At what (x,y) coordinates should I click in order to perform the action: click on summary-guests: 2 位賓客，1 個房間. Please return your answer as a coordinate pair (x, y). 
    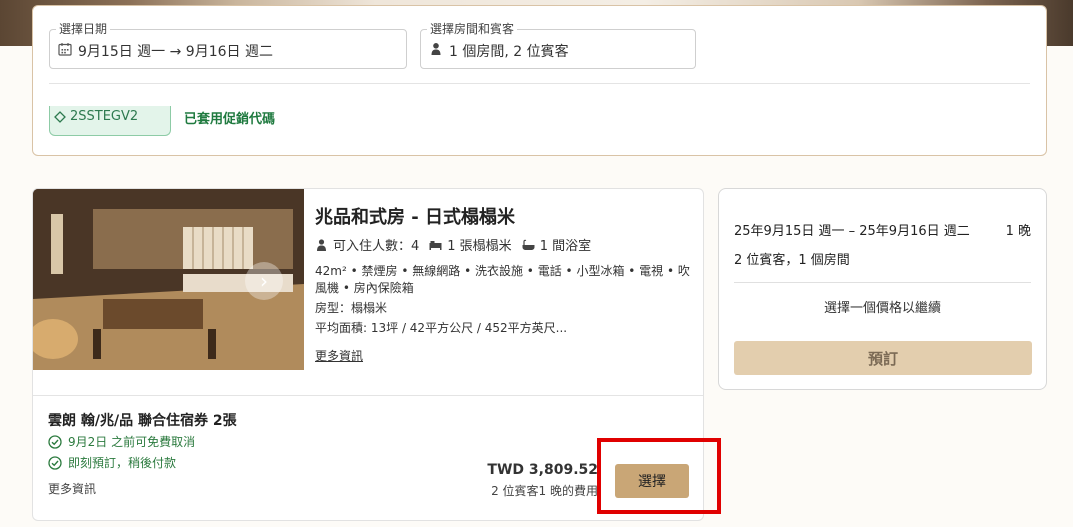
    Looking at the image, I should click on (792, 260).